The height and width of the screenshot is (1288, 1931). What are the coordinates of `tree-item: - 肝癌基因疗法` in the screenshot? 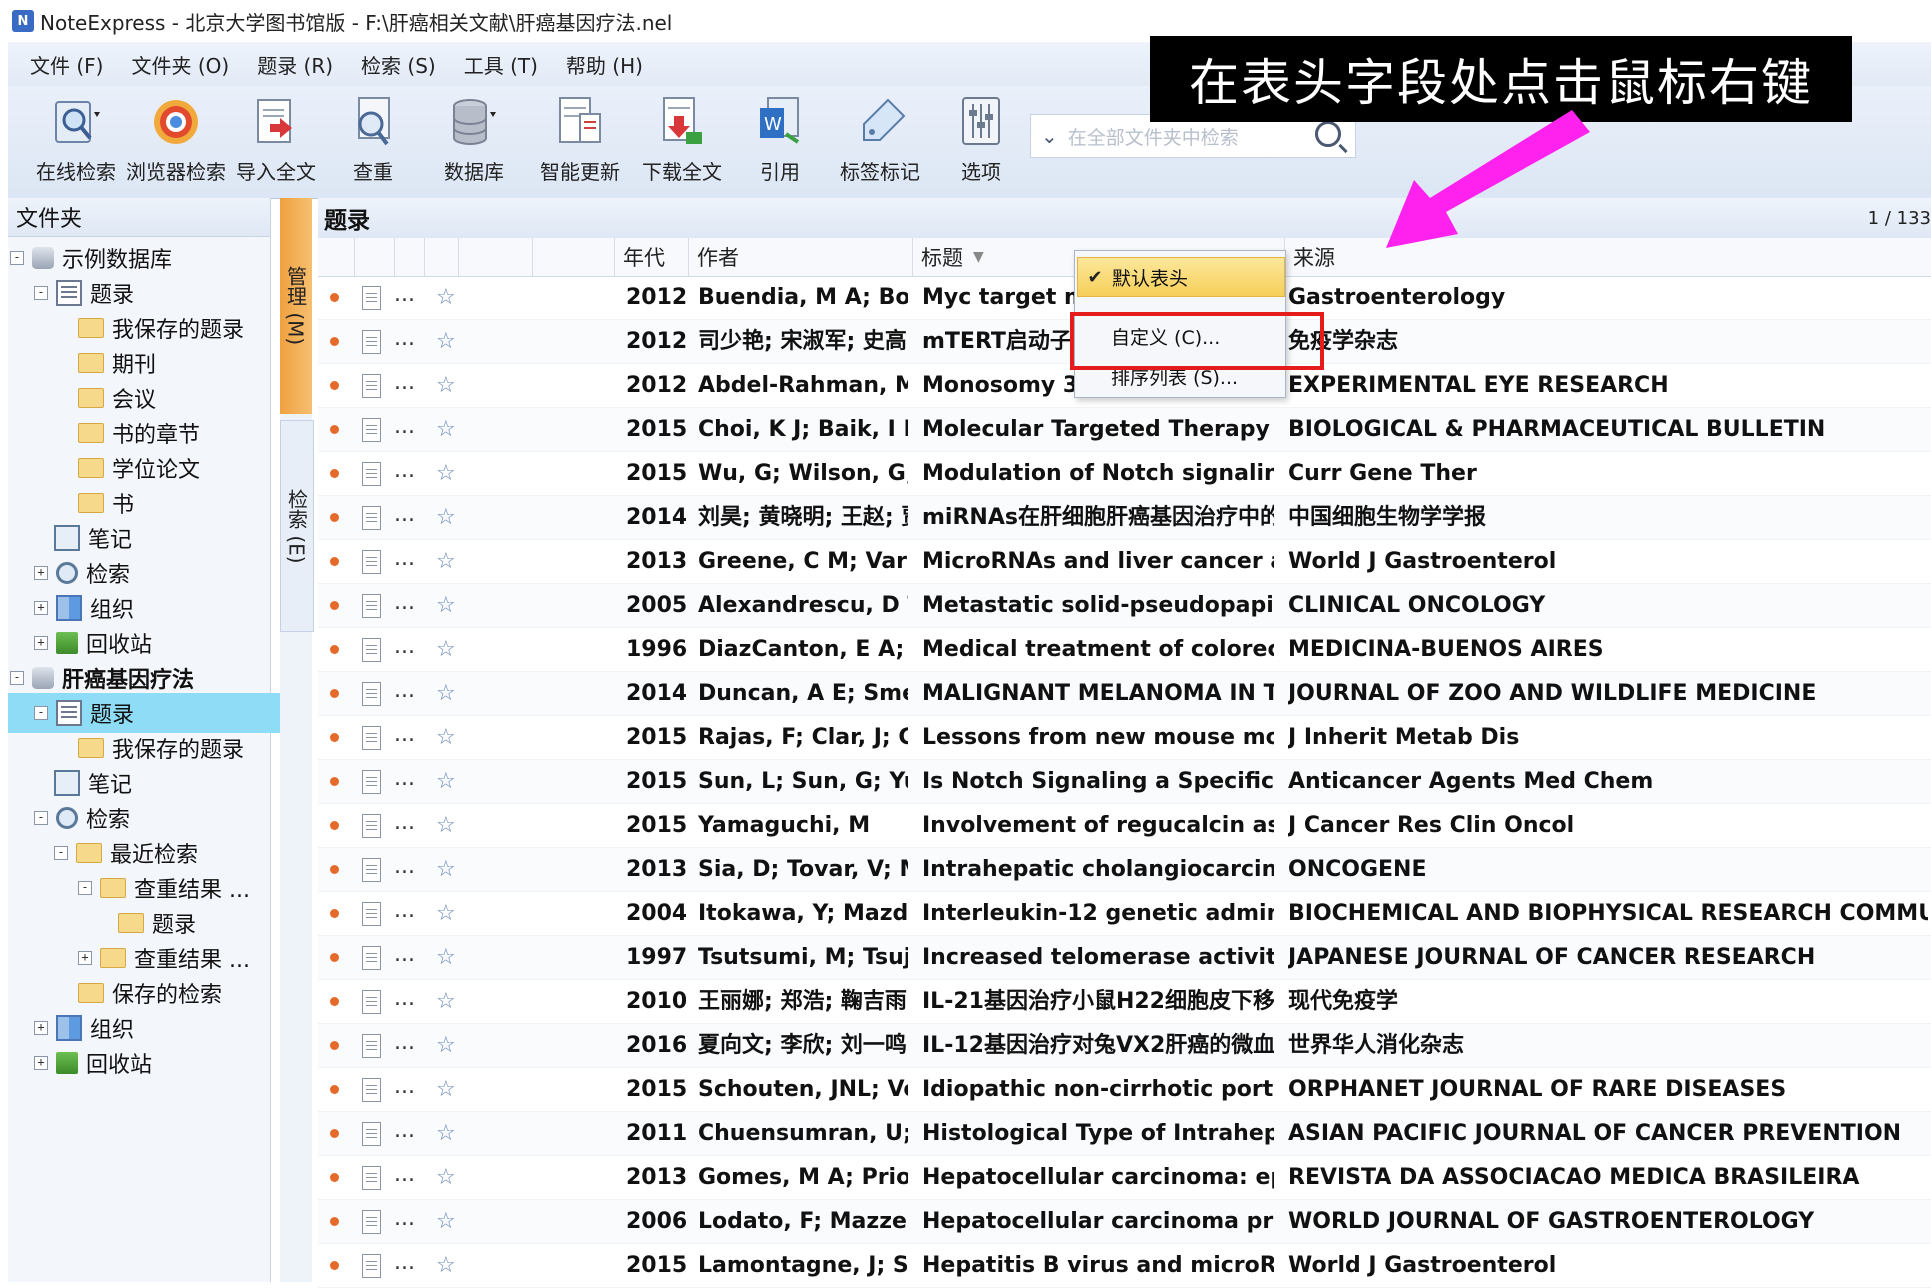 It's located at (134, 678).